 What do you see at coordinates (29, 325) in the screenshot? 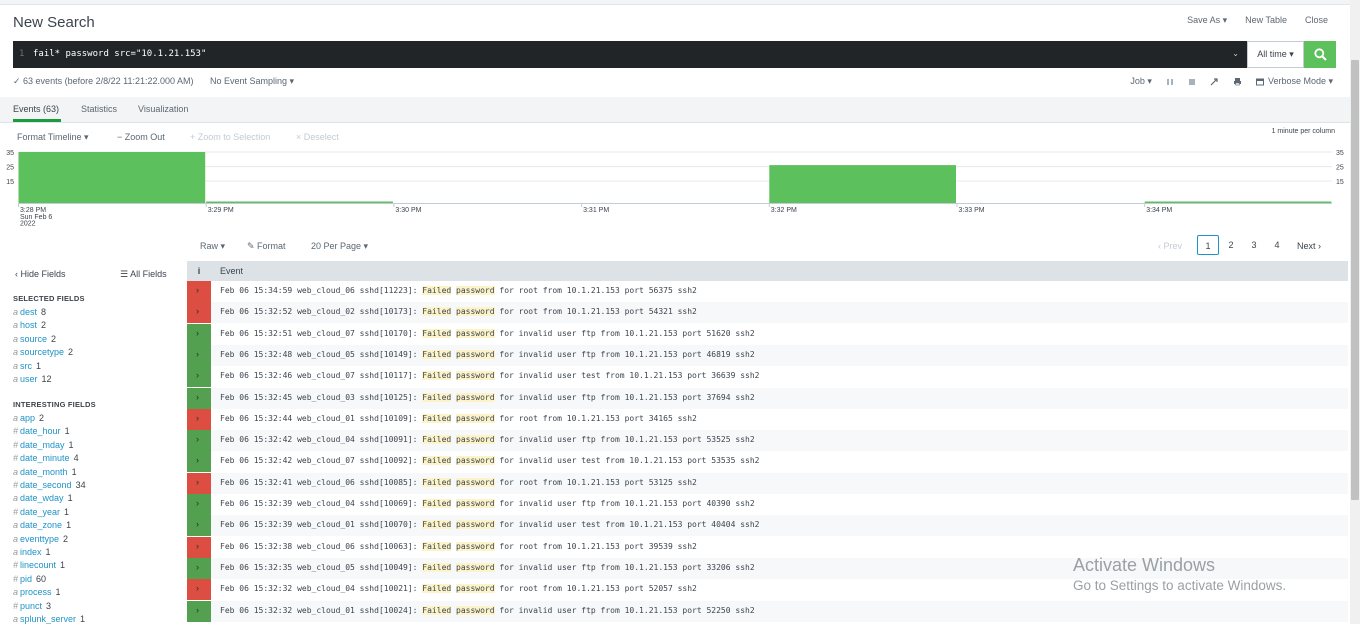
I see `field-host: a host 2` at bounding box center [29, 325].